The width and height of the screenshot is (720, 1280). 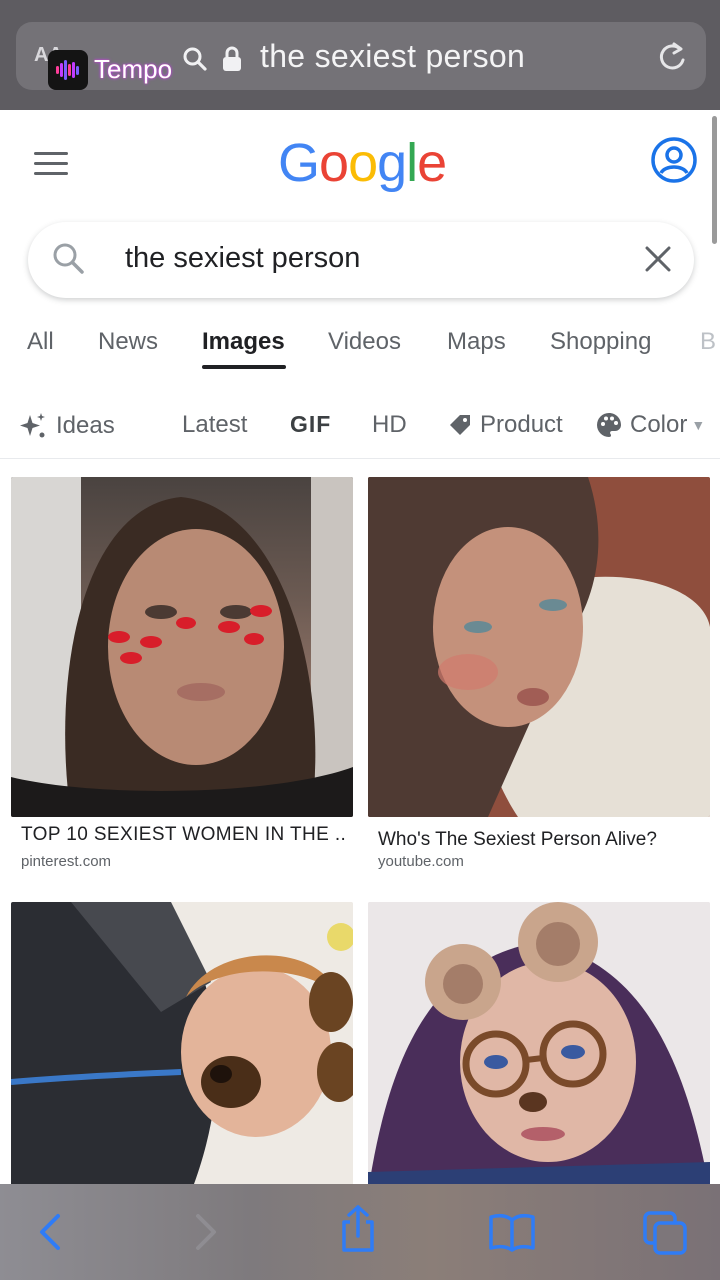 I want to click on tag-icon, so click(x=460, y=425).